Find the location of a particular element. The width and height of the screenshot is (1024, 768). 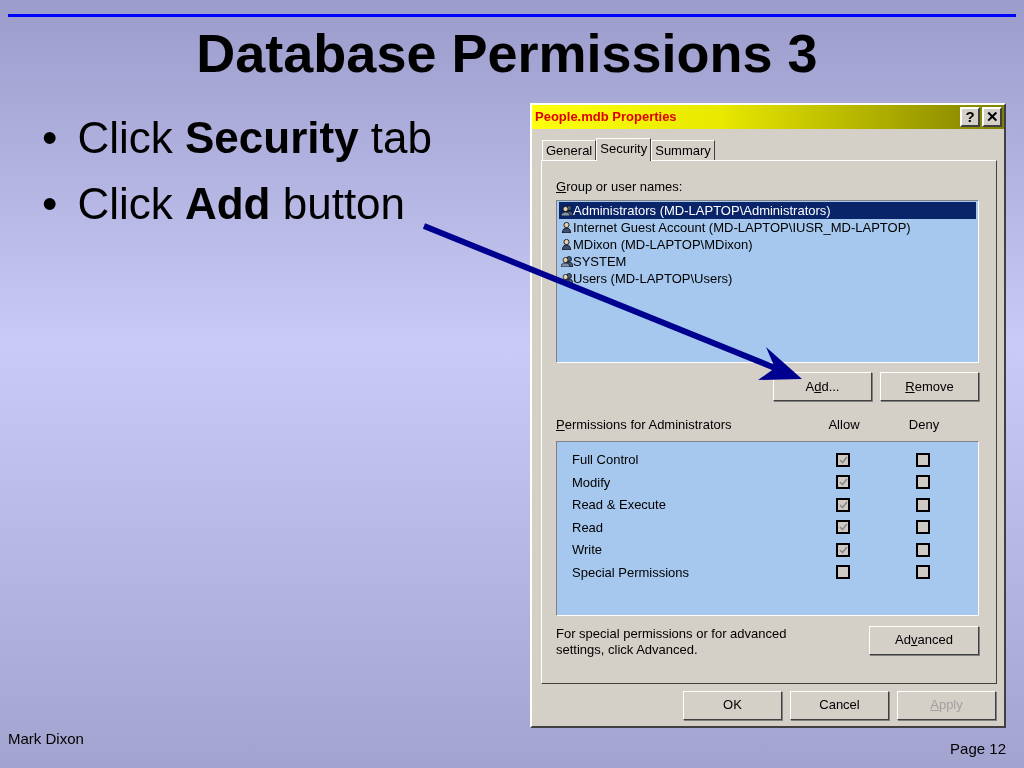

dialog-button: OK is located at coordinates (732, 705).